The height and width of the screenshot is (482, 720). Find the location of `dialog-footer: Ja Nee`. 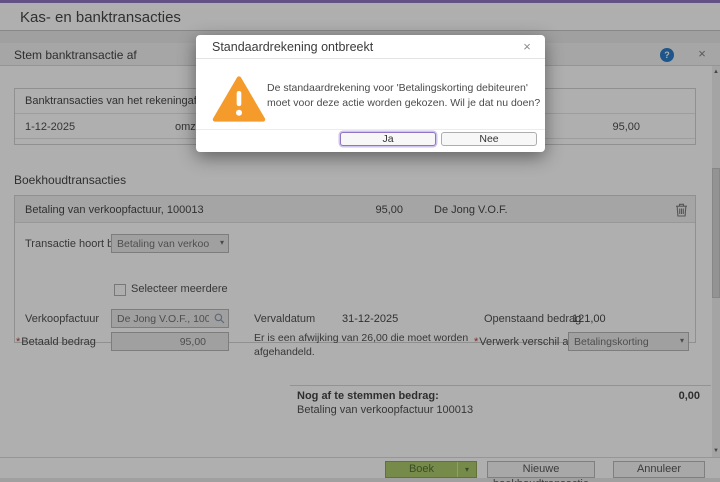

dialog-footer: Ja Nee is located at coordinates (370, 140).